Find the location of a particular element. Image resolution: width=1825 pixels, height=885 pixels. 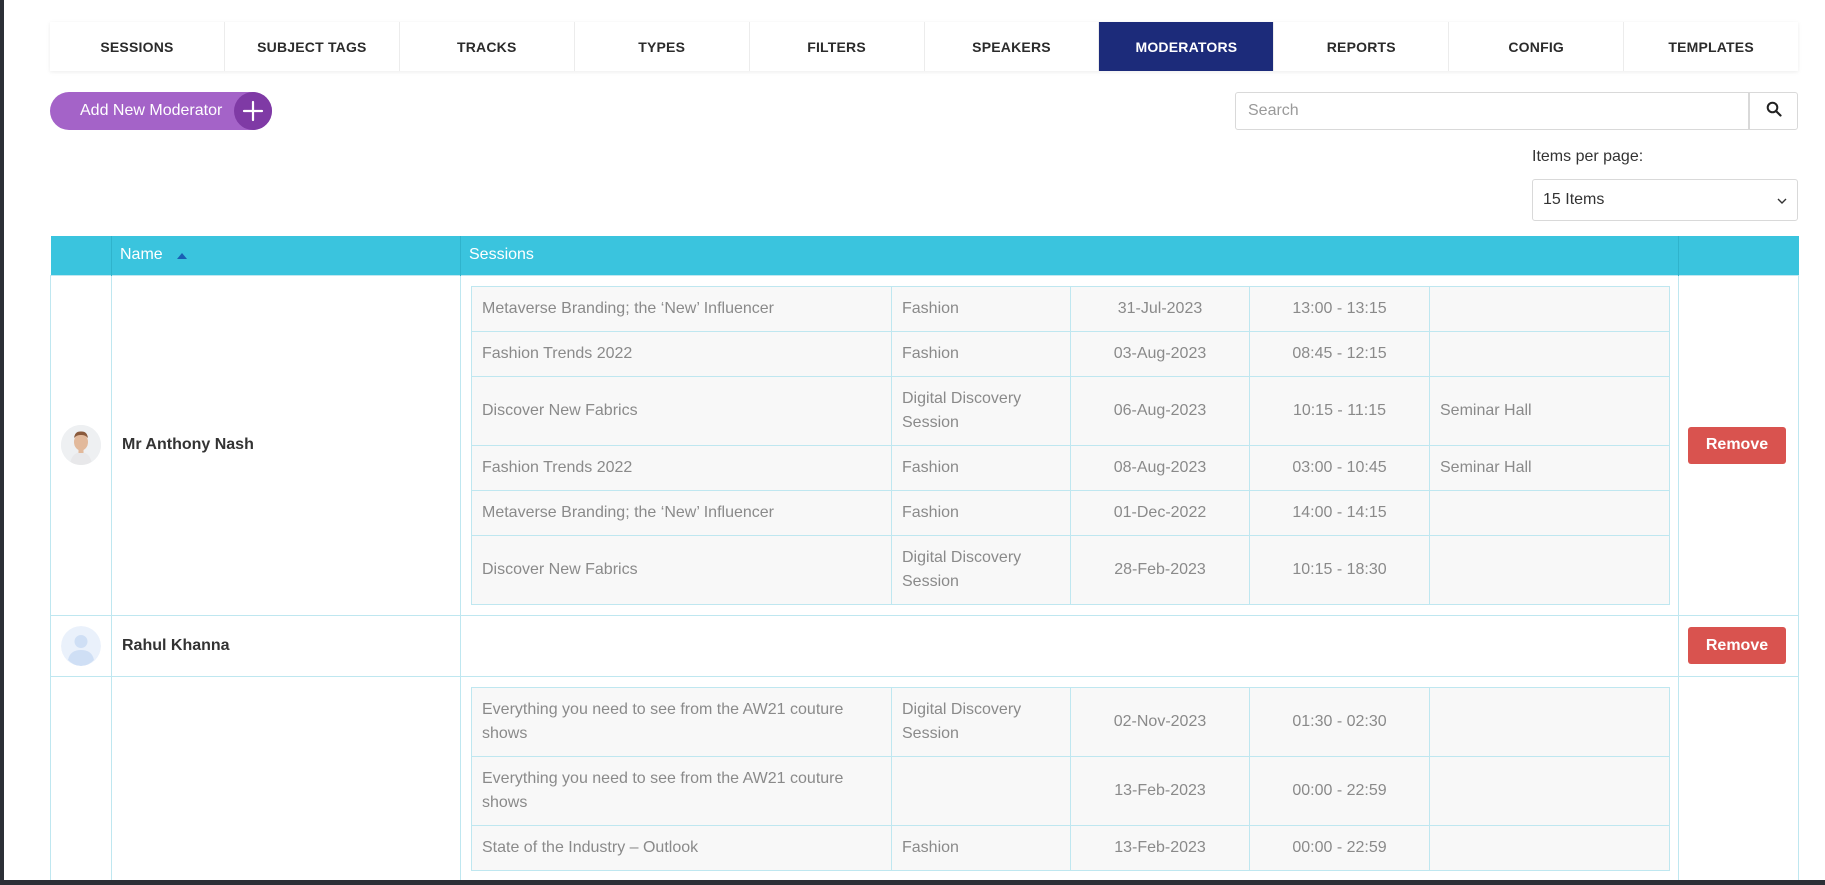

avatar-column-header is located at coordinates (81, 255).